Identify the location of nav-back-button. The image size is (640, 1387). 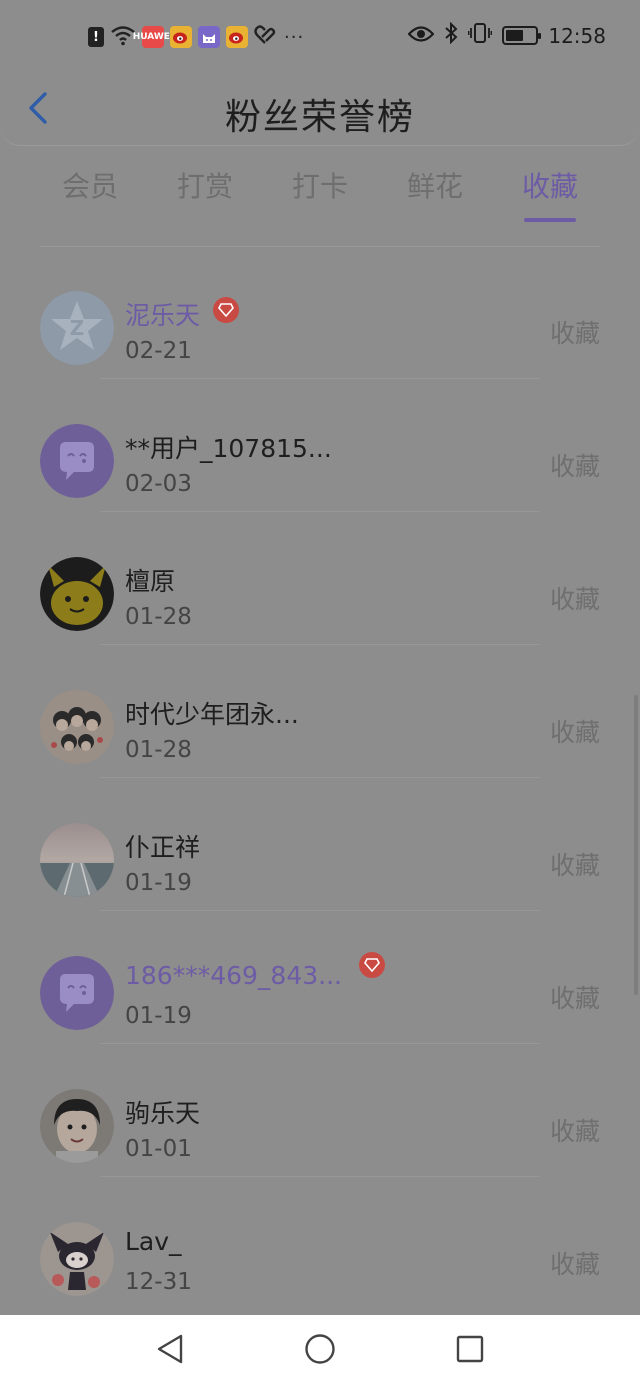
(170, 1351).